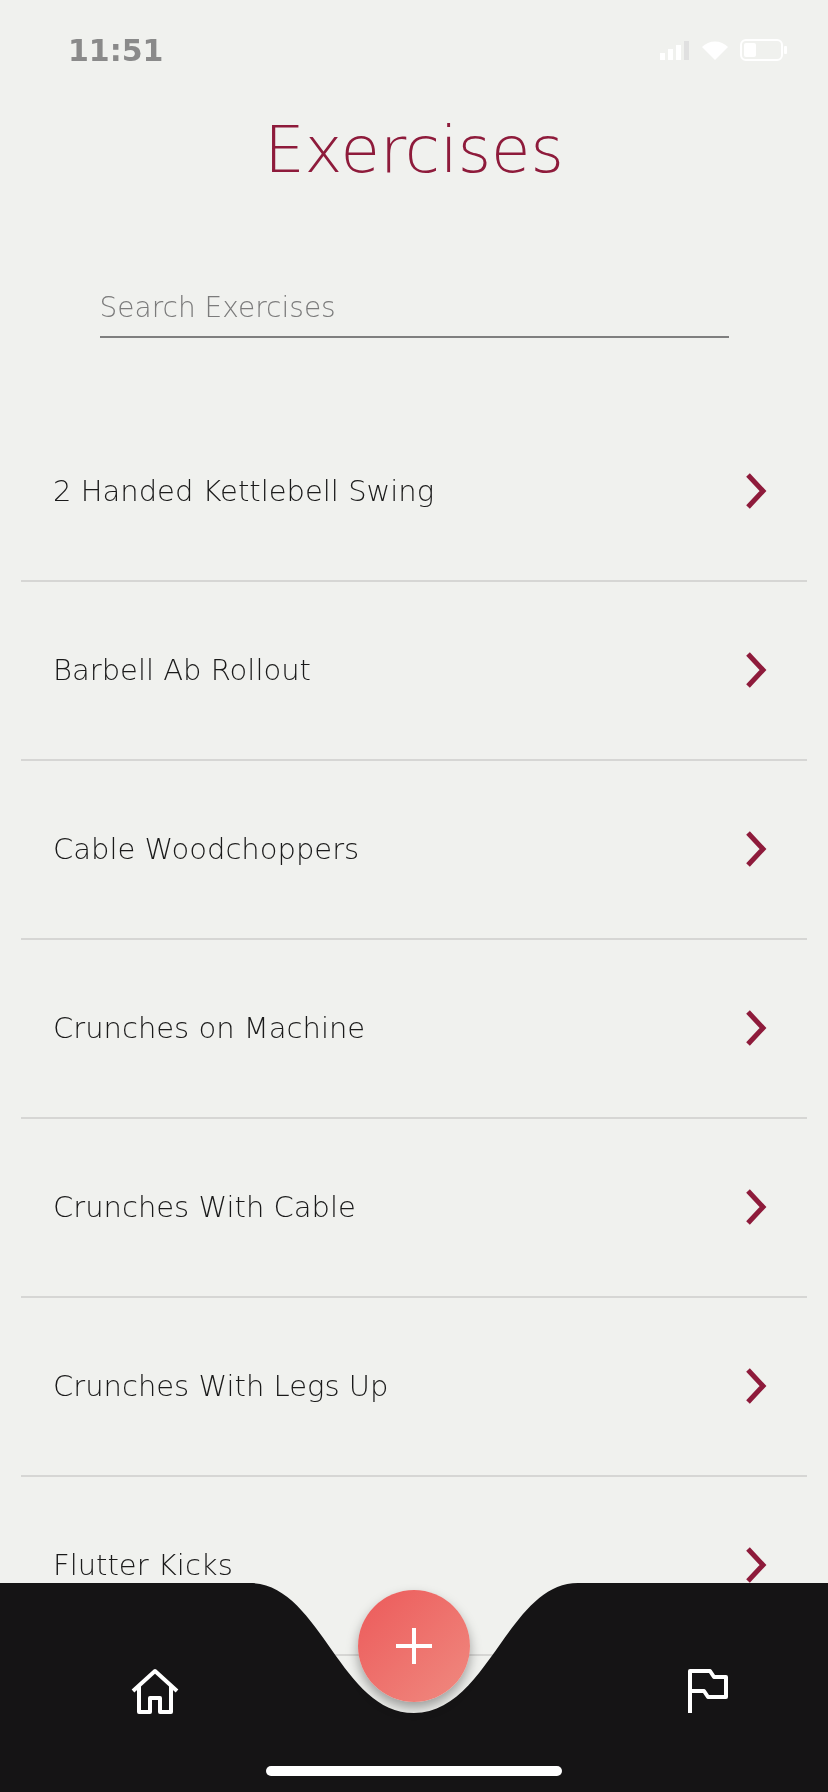 The width and height of the screenshot is (828, 1792). I want to click on add-button, so click(414, 1646).